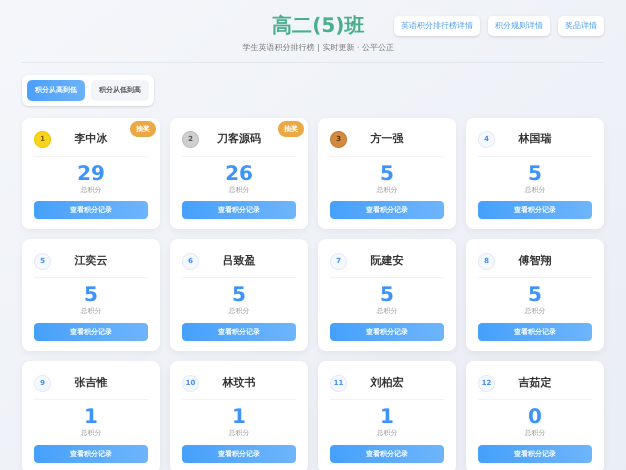  Describe the element at coordinates (238, 382) in the screenshot. I see `student-name: 林玟书` at that location.